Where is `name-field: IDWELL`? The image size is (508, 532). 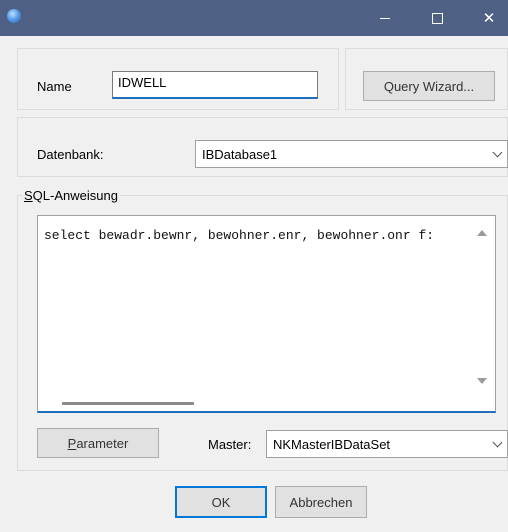 name-field: IDWELL is located at coordinates (215, 85).